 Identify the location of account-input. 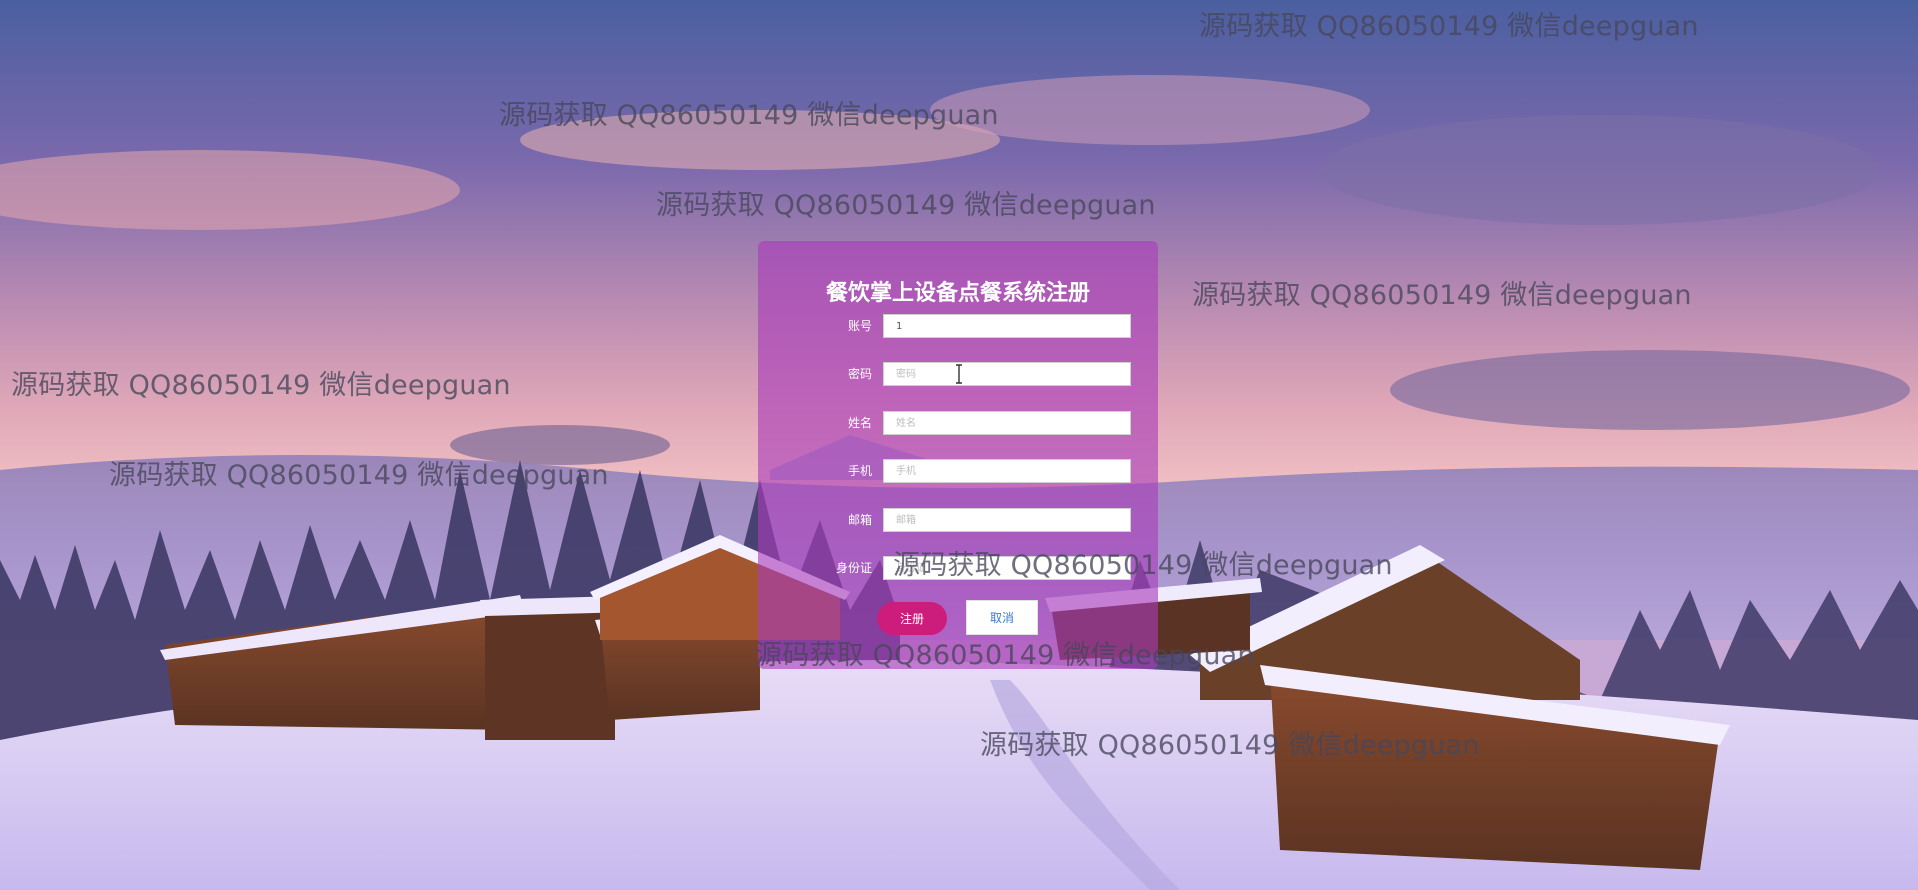
(1007, 326).